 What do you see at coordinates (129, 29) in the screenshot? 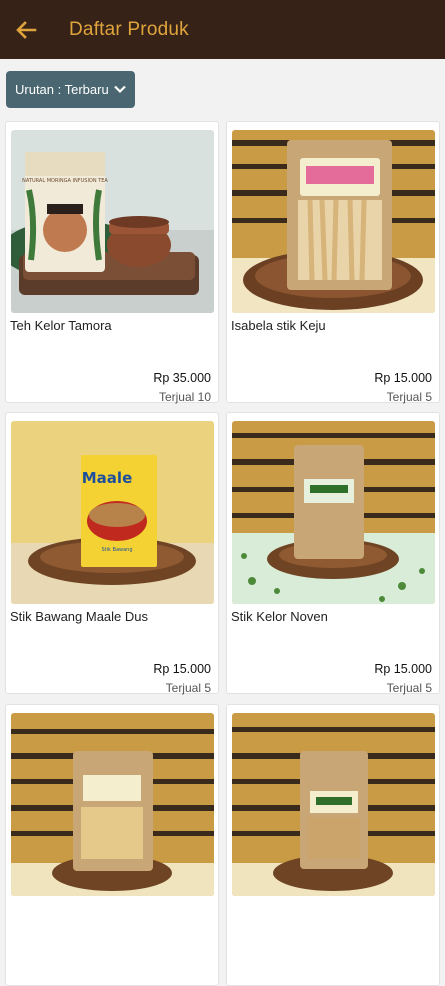
I see `page-title: Daftar Produk` at bounding box center [129, 29].